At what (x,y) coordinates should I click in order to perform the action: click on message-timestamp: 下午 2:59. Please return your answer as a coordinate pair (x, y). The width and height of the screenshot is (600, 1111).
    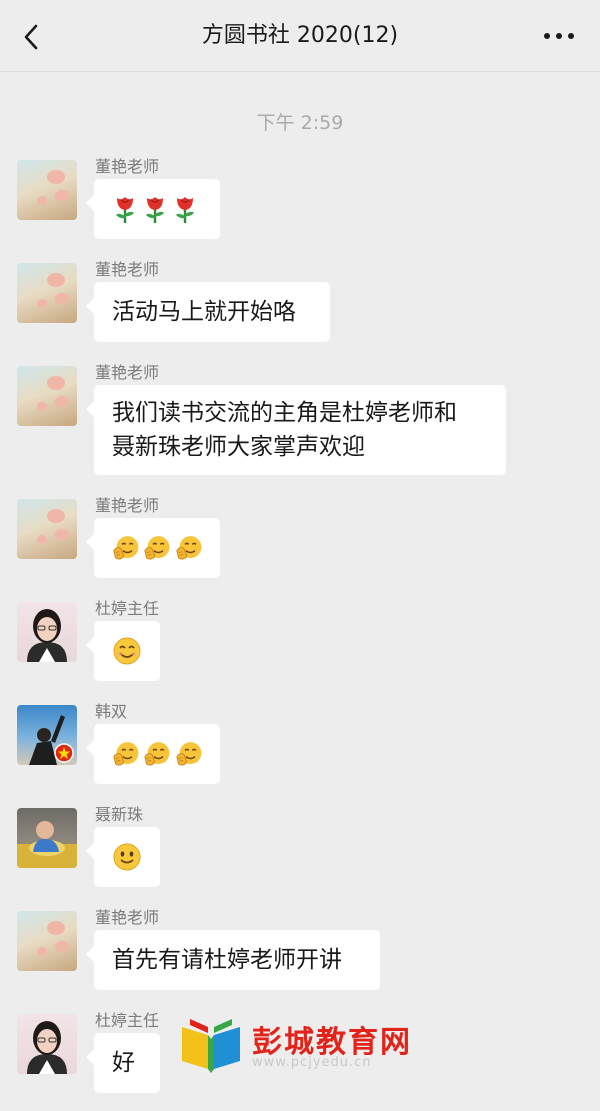
    Looking at the image, I should click on (300, 123).